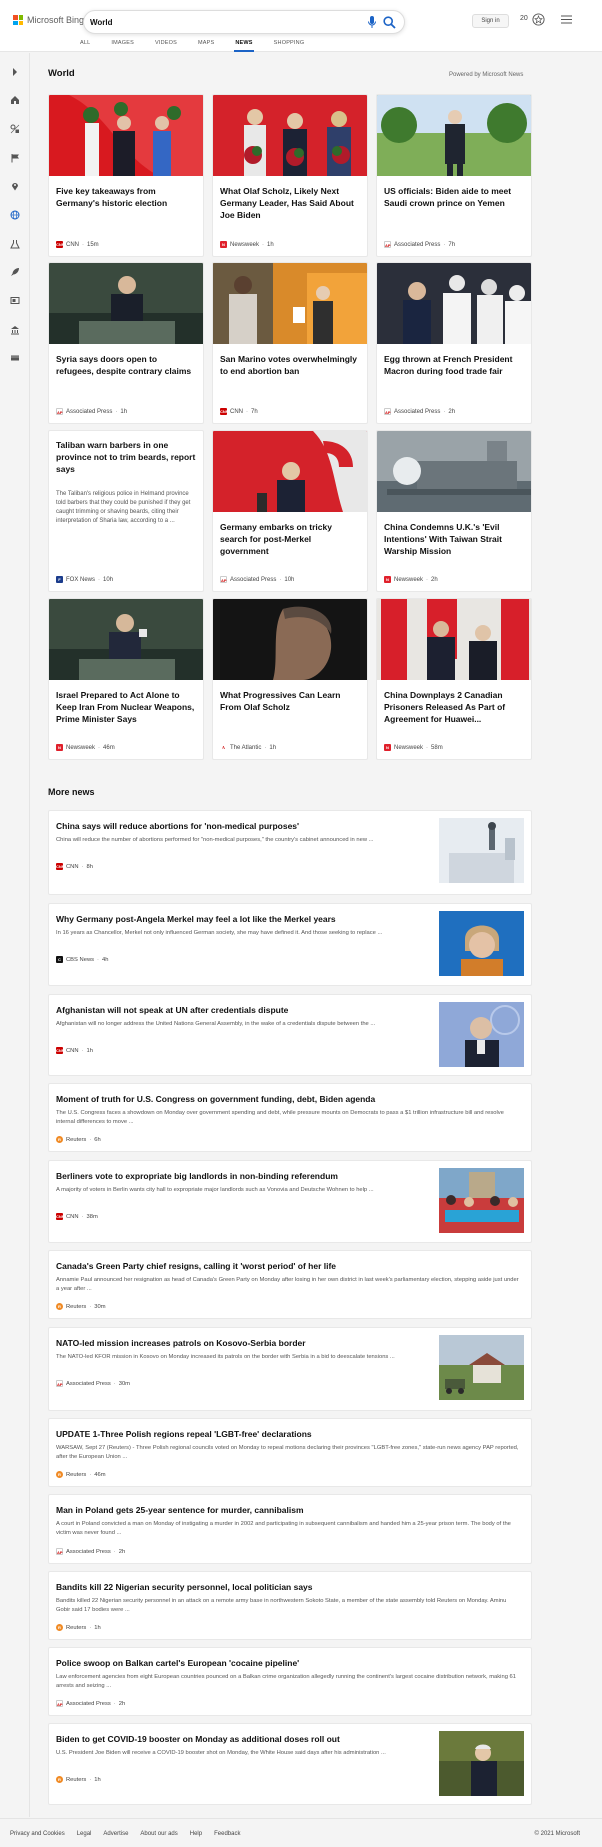 Image resolution: width=602 pixels, height=1847 pixels. What do you see at coordinates (15, 215) in the screenshot?
I see `globe-icon` at bounding box center [15, 215].